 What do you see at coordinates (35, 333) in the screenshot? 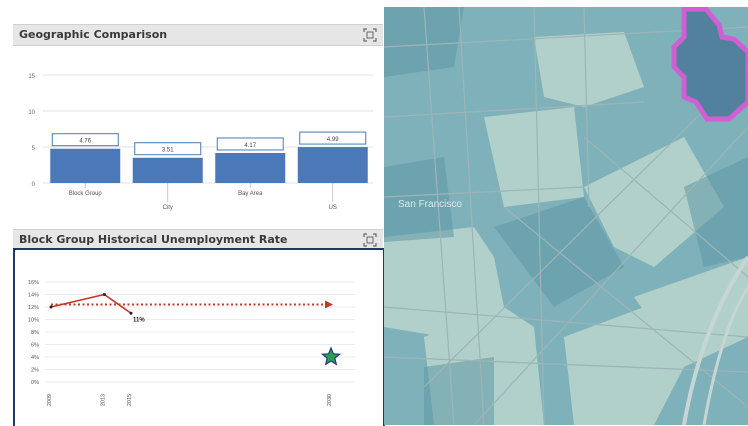
I see `y-tick-label: 8%` at bounding box center [35, 333].